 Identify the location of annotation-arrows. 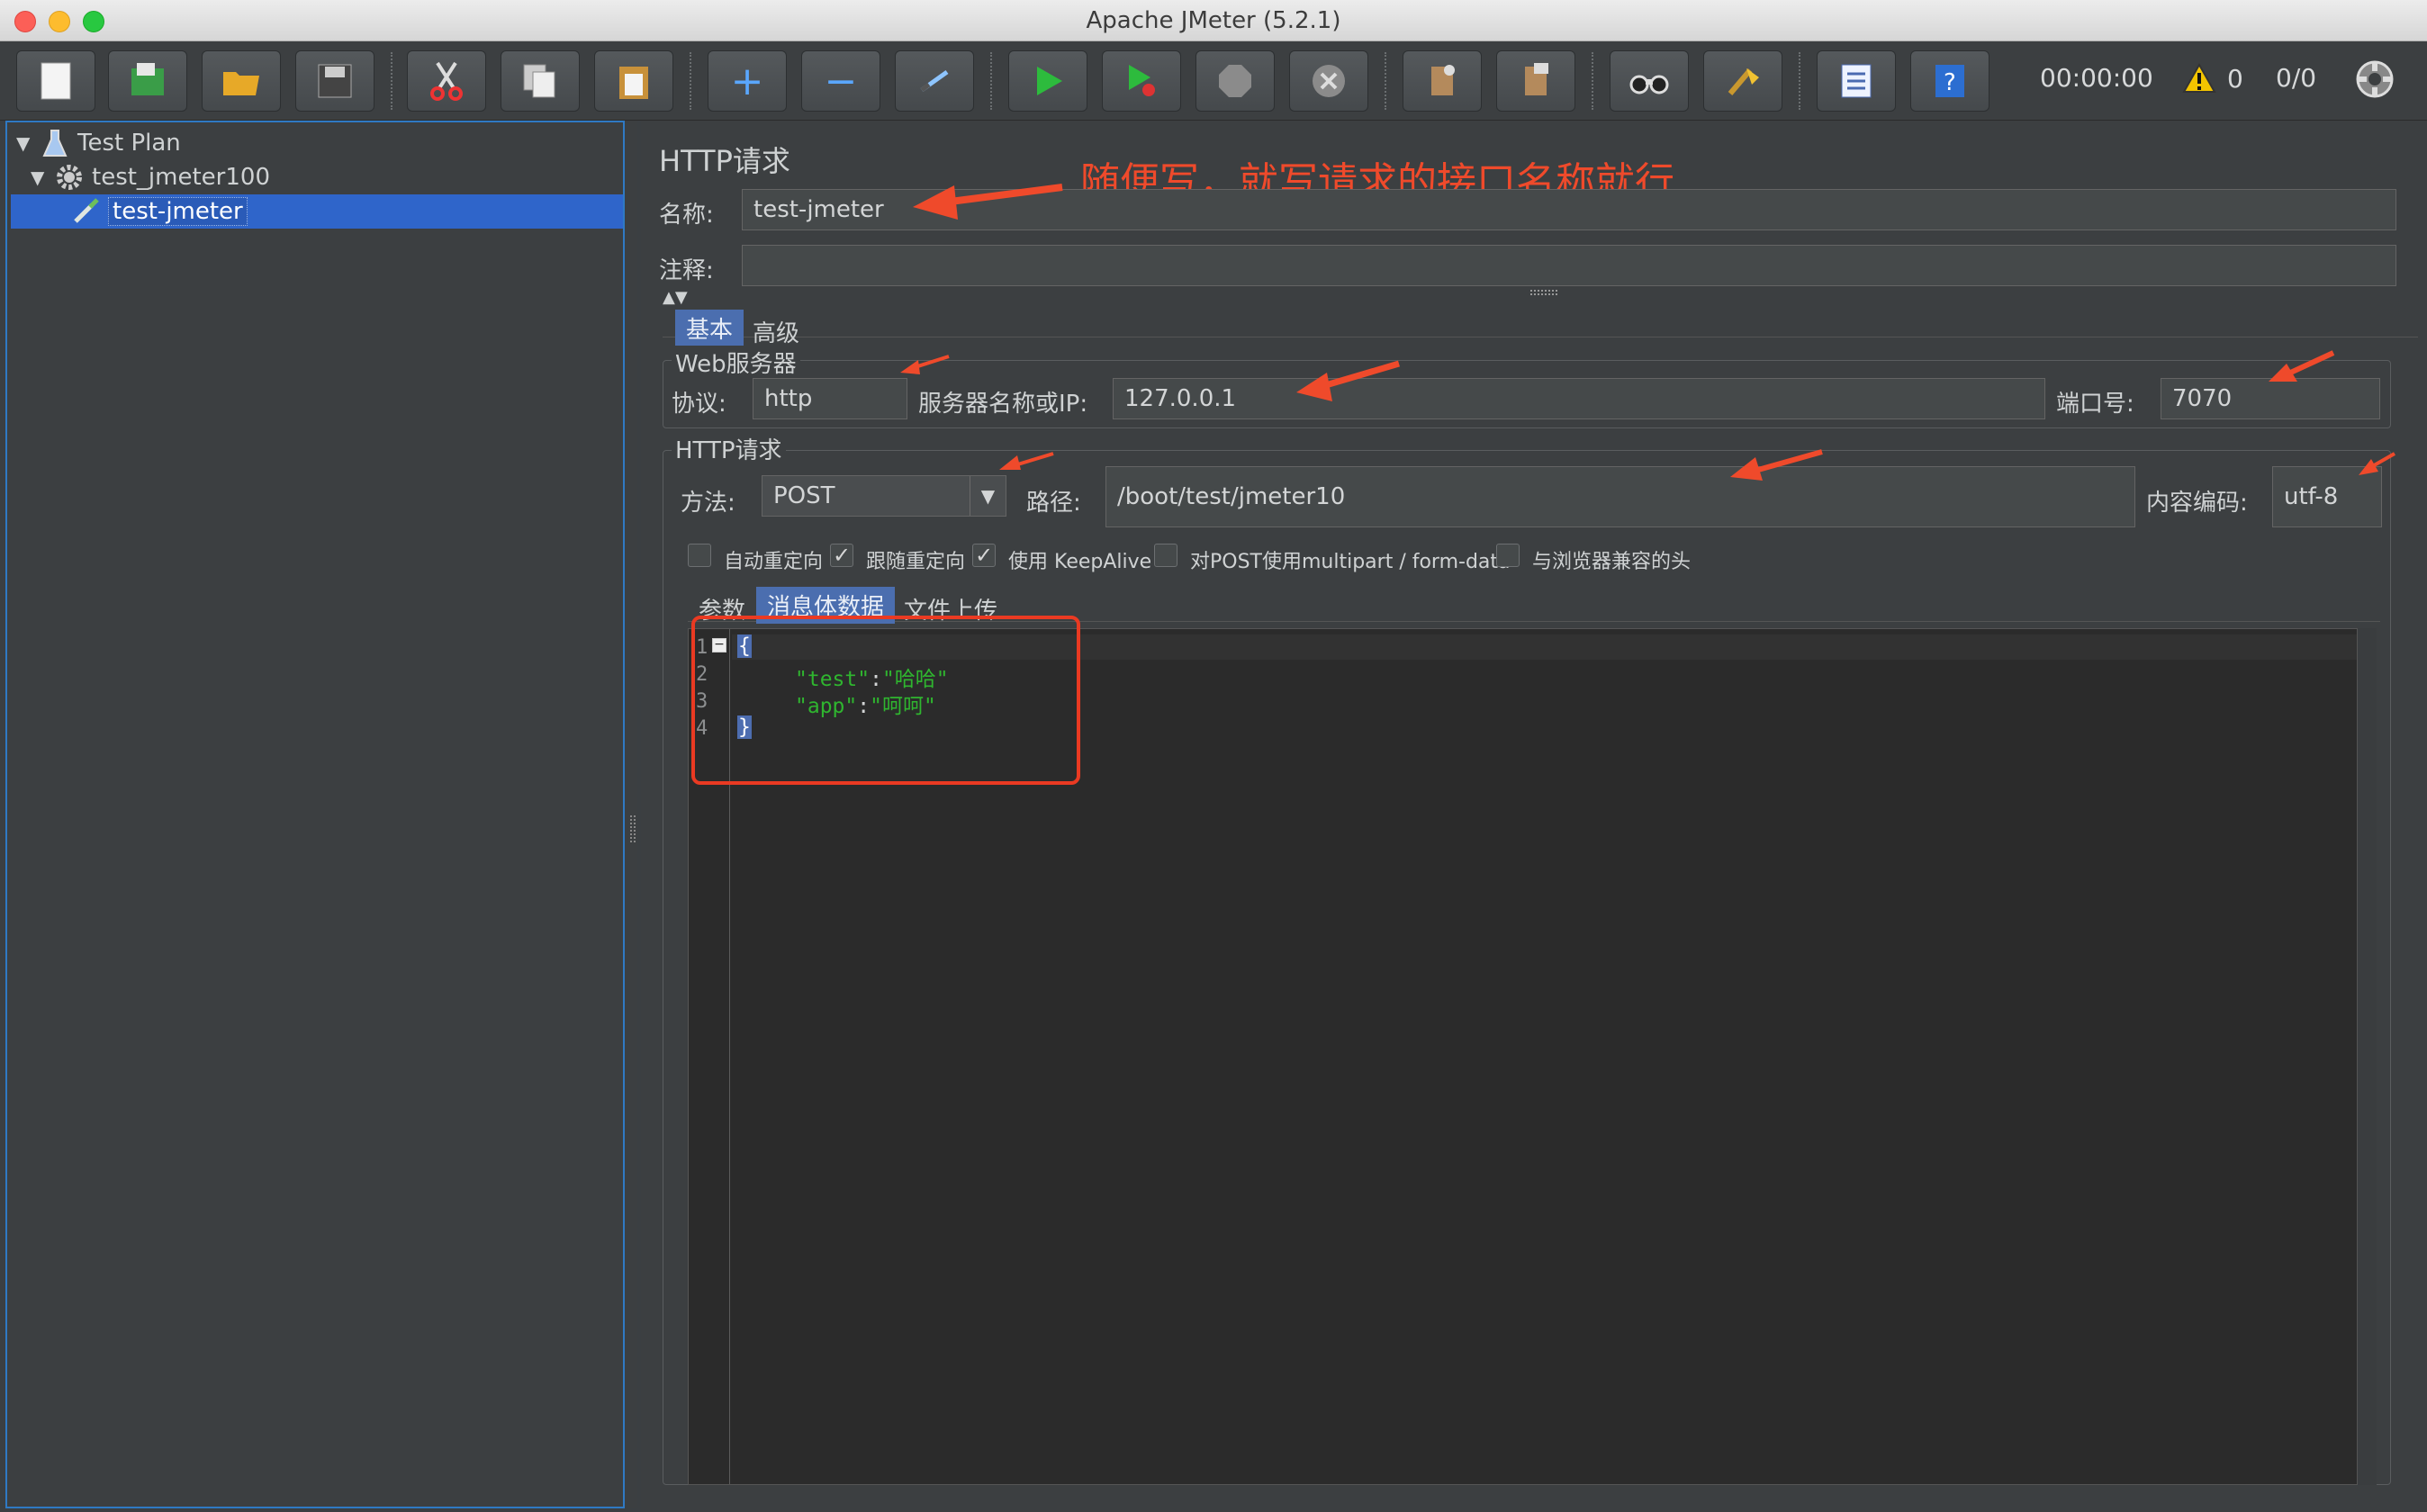
(1647, 332).